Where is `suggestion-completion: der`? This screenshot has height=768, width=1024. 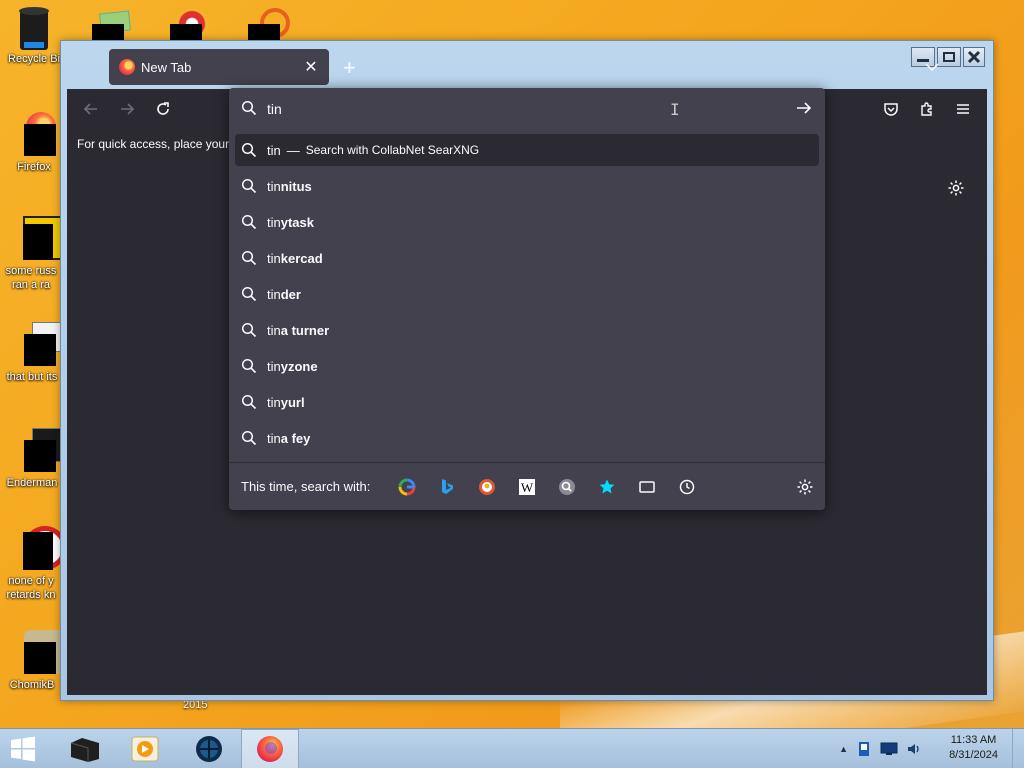 suggestion-completion: der is located at coordinates (290, 294).